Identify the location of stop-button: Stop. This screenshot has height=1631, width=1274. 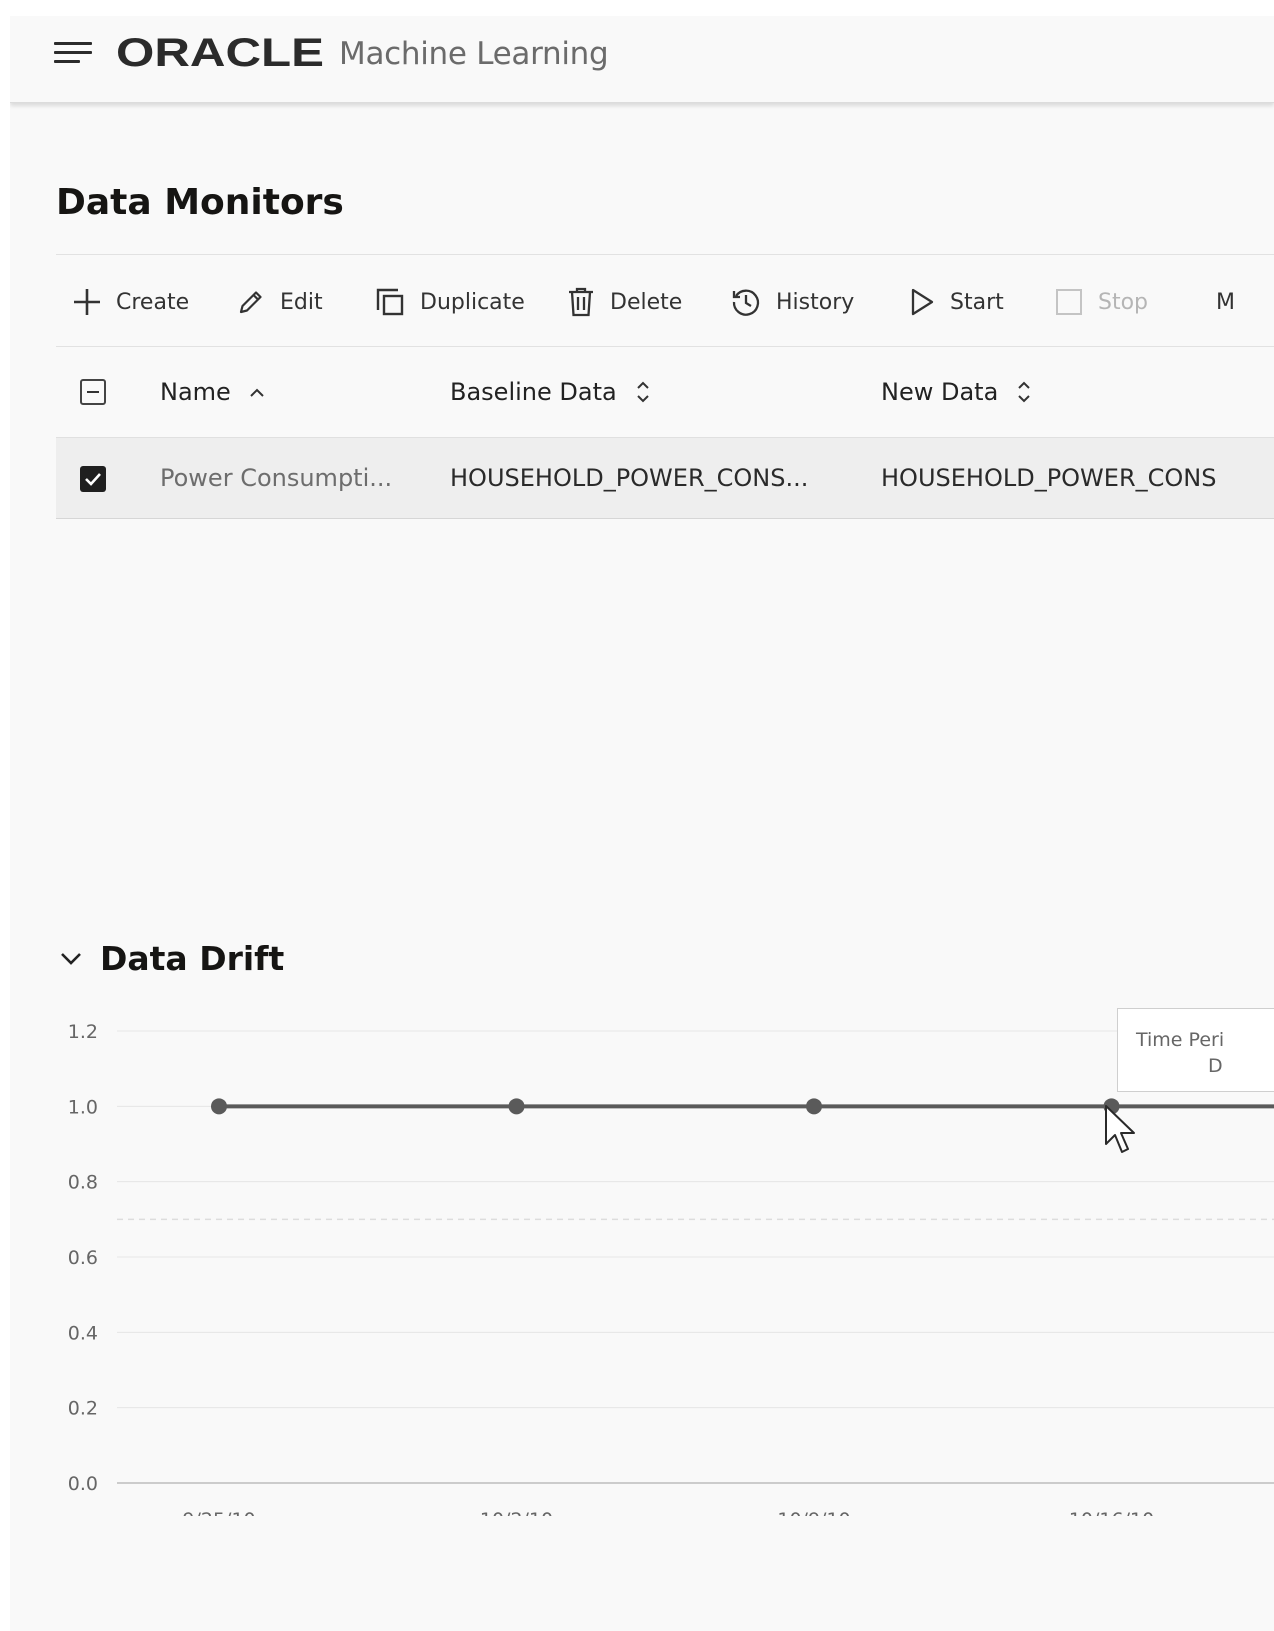
(1101, 302).